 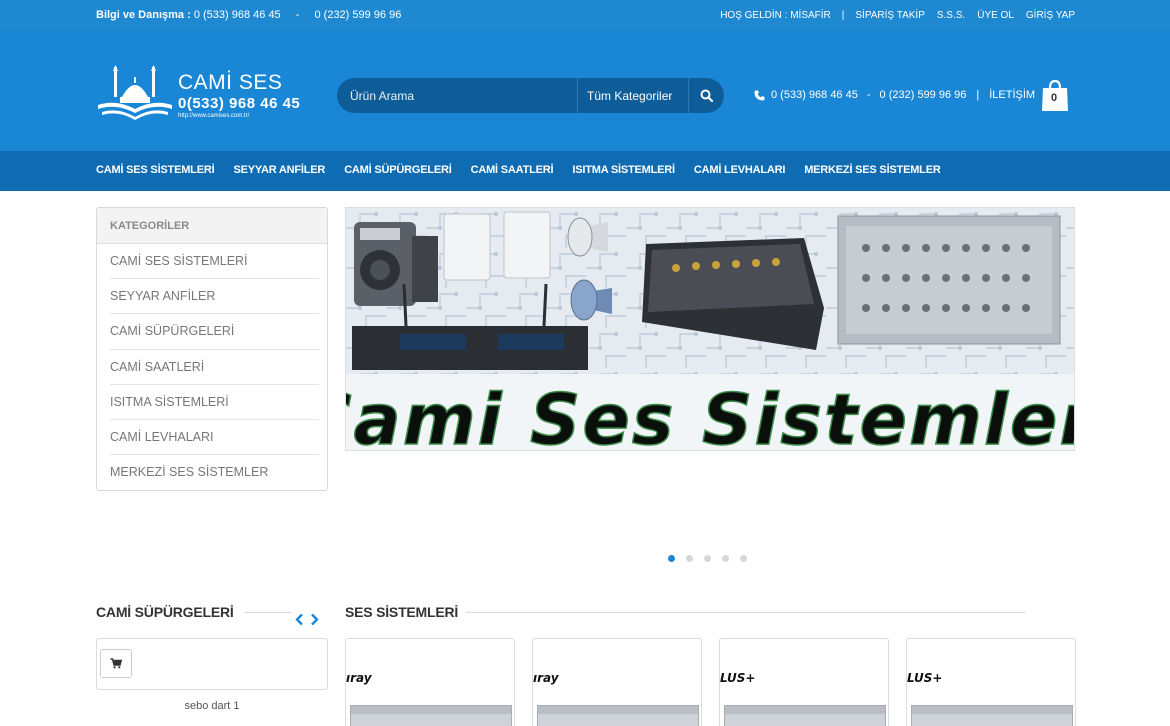 What do you see at coordinates (214, 297) in the screenshot?
I see `sidebar-item-seyyar-anfiler: SEYYAR ANFİLER` at bounding box center [214, 297].